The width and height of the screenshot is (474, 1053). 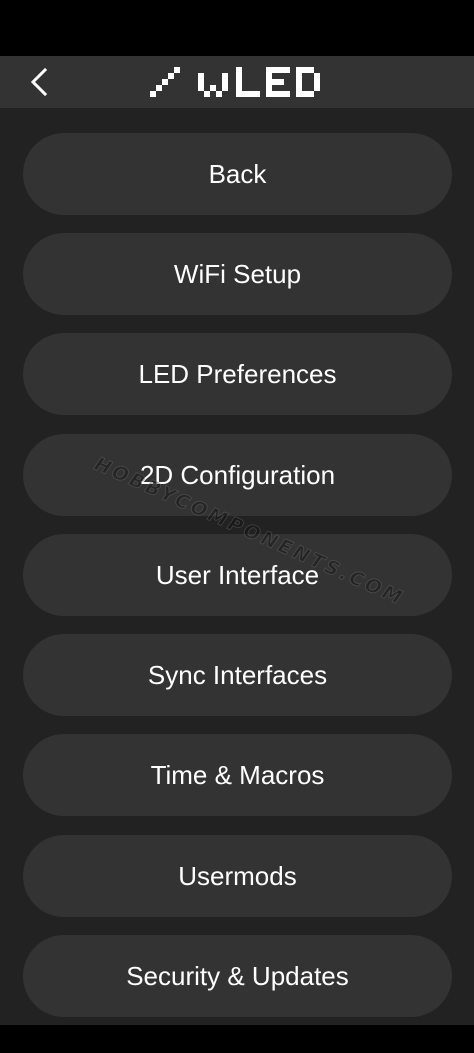 What do you see at coordinates (237, 475) in the screenshot?
I see `2d-configuration-button: 2D Configuration` at bounding box center [237, 475].